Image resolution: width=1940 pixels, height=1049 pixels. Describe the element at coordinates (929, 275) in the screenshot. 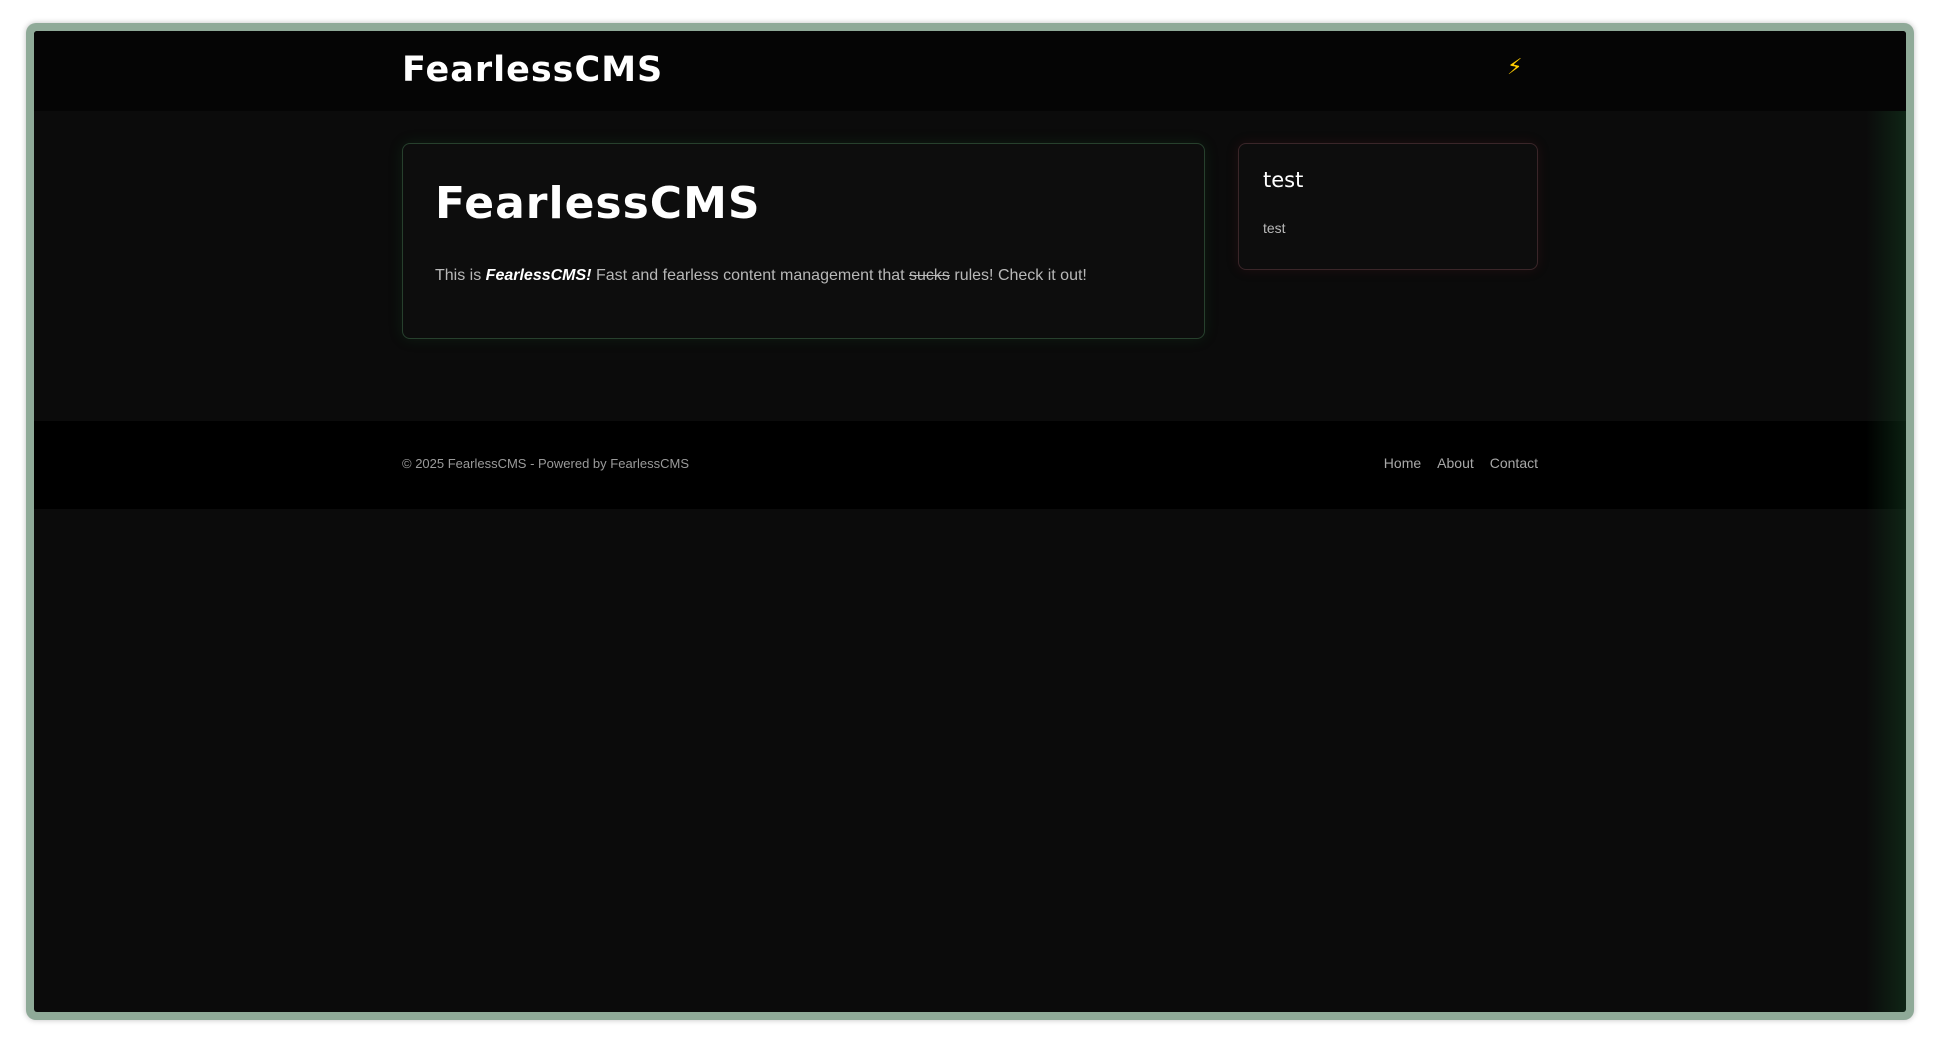

I see `body-strikethrough: sucks` at that location.